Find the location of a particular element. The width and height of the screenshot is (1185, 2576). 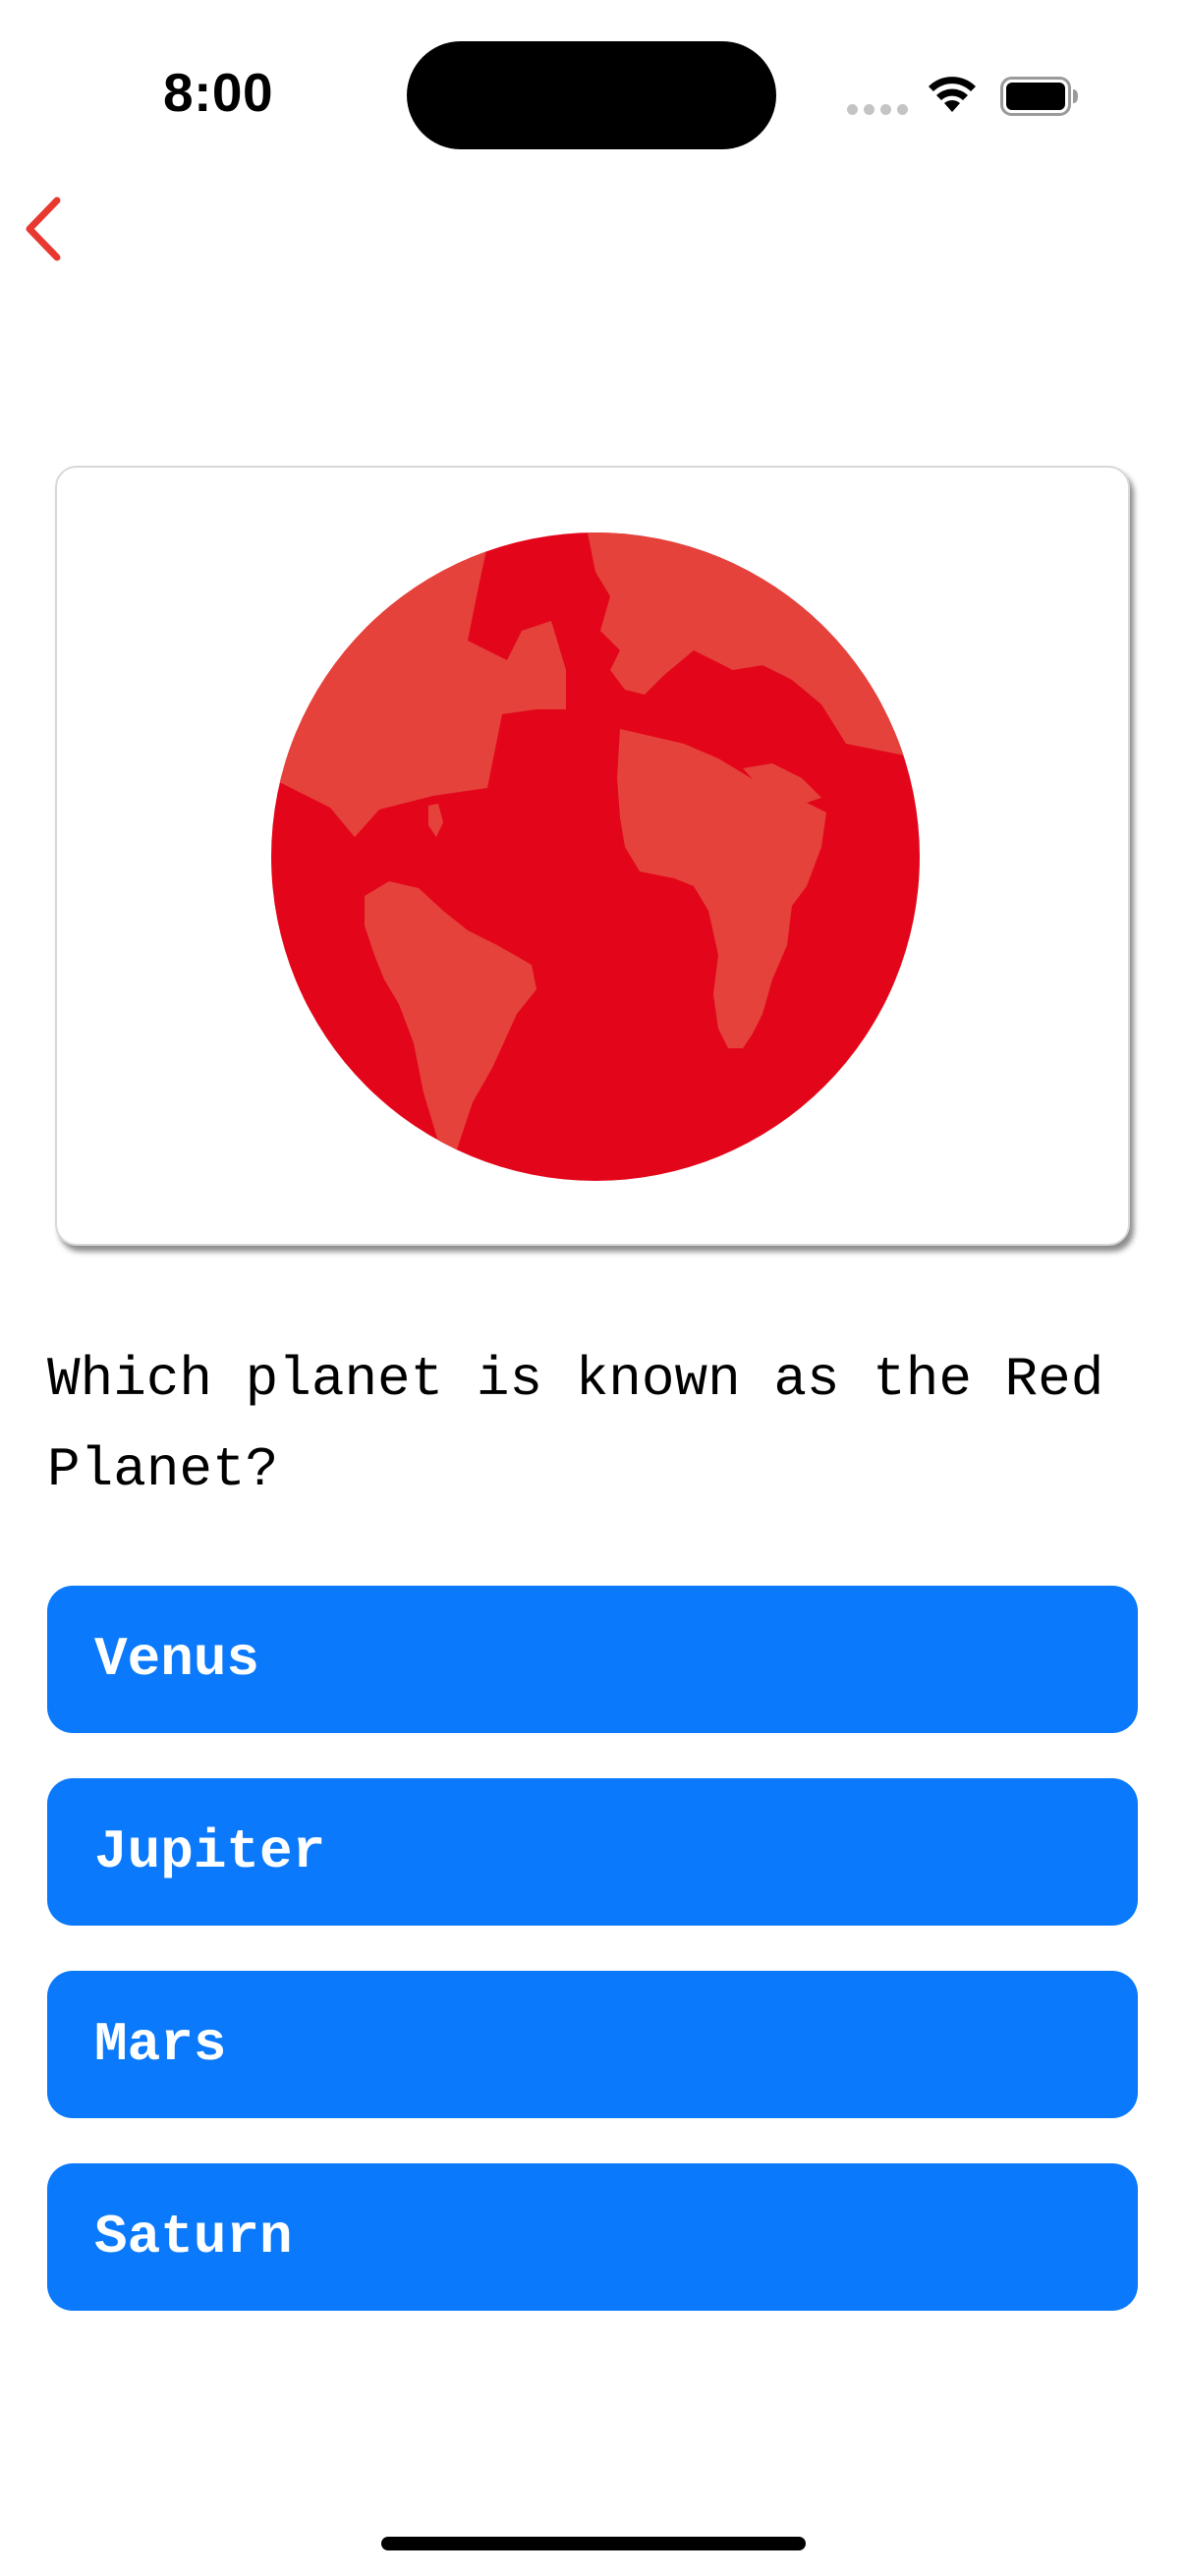

answer-label: Jupiter is located at coordinates (210, 1851).